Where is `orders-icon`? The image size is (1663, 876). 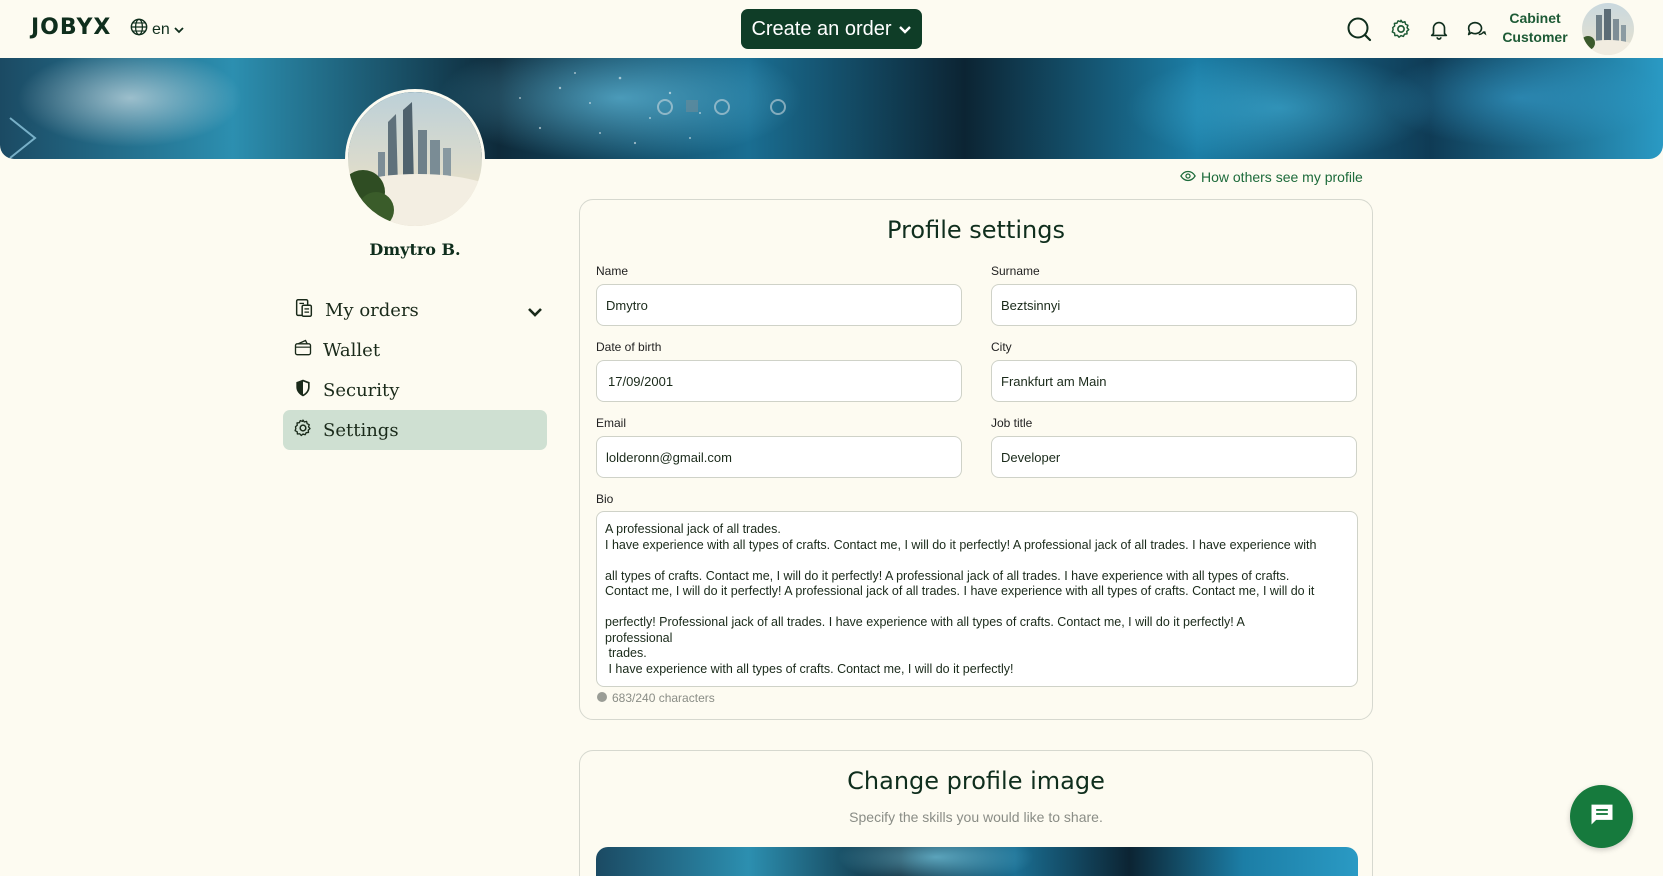 orders-icon is located at coordinates (304, 310).